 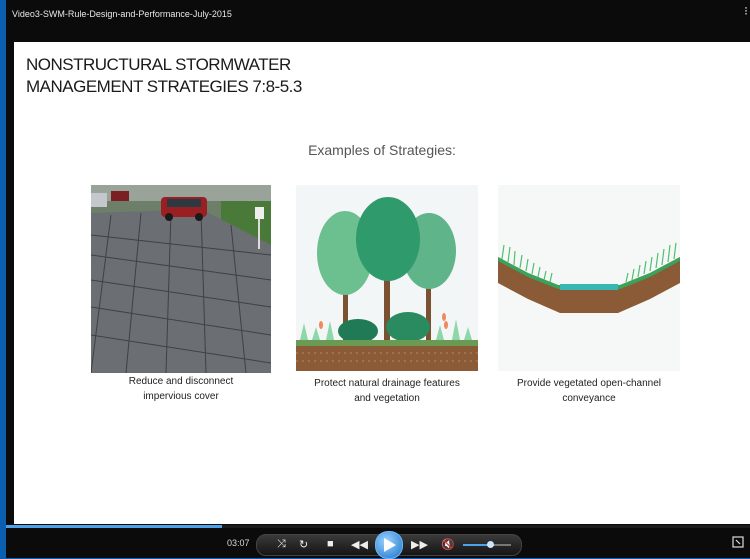 I want to click on play-button, so click(x=389, y=545).